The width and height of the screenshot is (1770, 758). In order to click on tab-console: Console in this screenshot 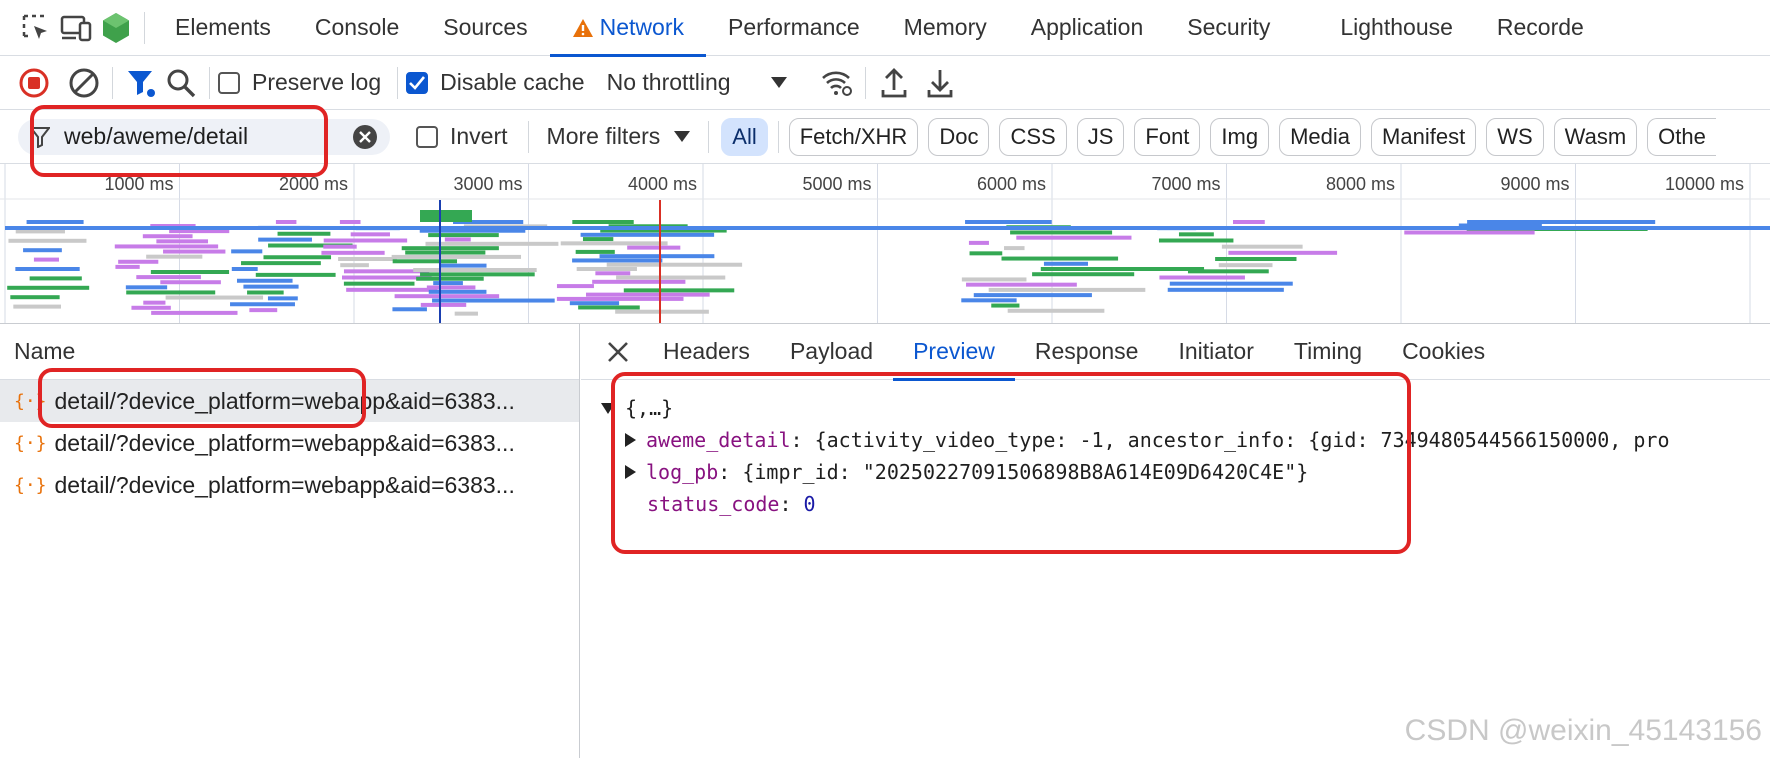, I will do `click(357, 28)`.